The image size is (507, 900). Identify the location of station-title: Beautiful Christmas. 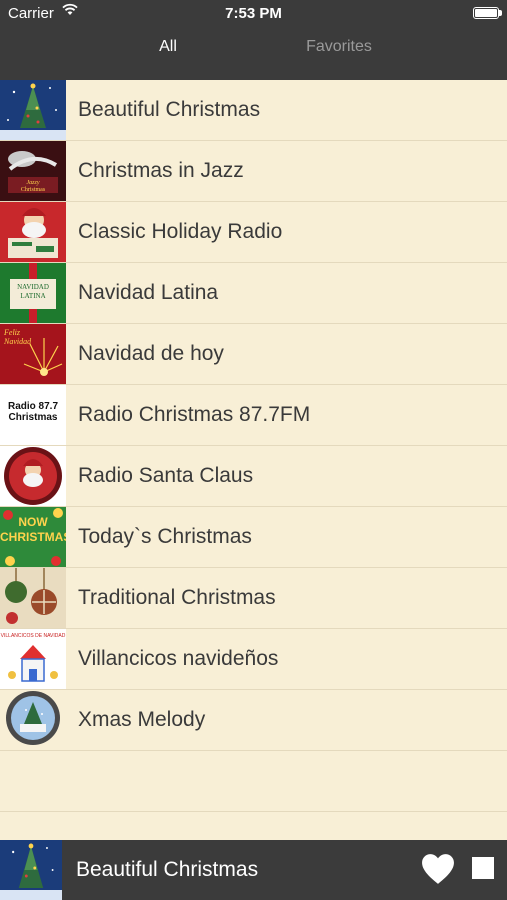
(169, 109).